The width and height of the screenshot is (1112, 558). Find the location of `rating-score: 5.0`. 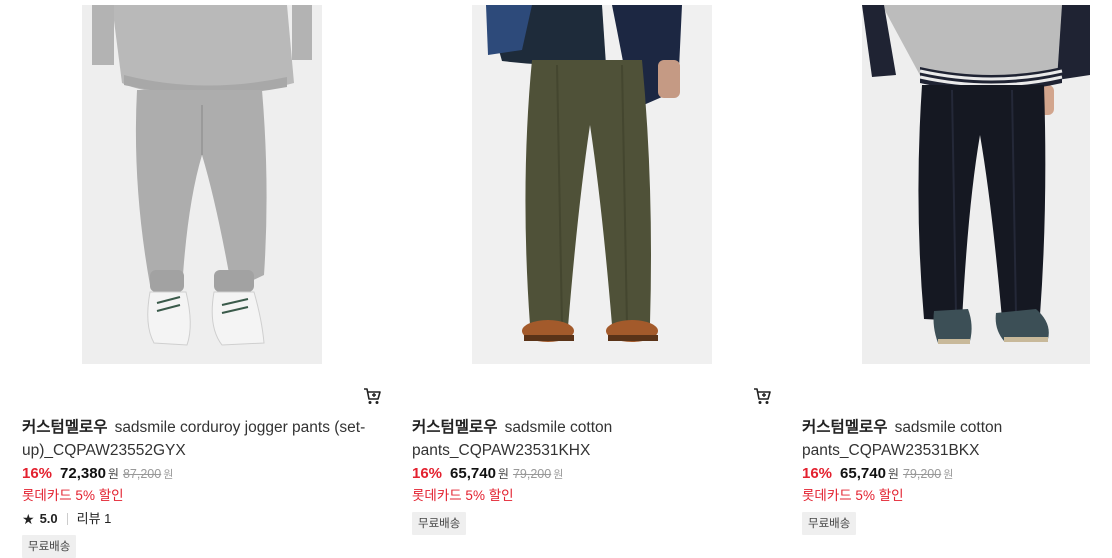

rating-score: 5.0 is located at coordinates (48, 518).